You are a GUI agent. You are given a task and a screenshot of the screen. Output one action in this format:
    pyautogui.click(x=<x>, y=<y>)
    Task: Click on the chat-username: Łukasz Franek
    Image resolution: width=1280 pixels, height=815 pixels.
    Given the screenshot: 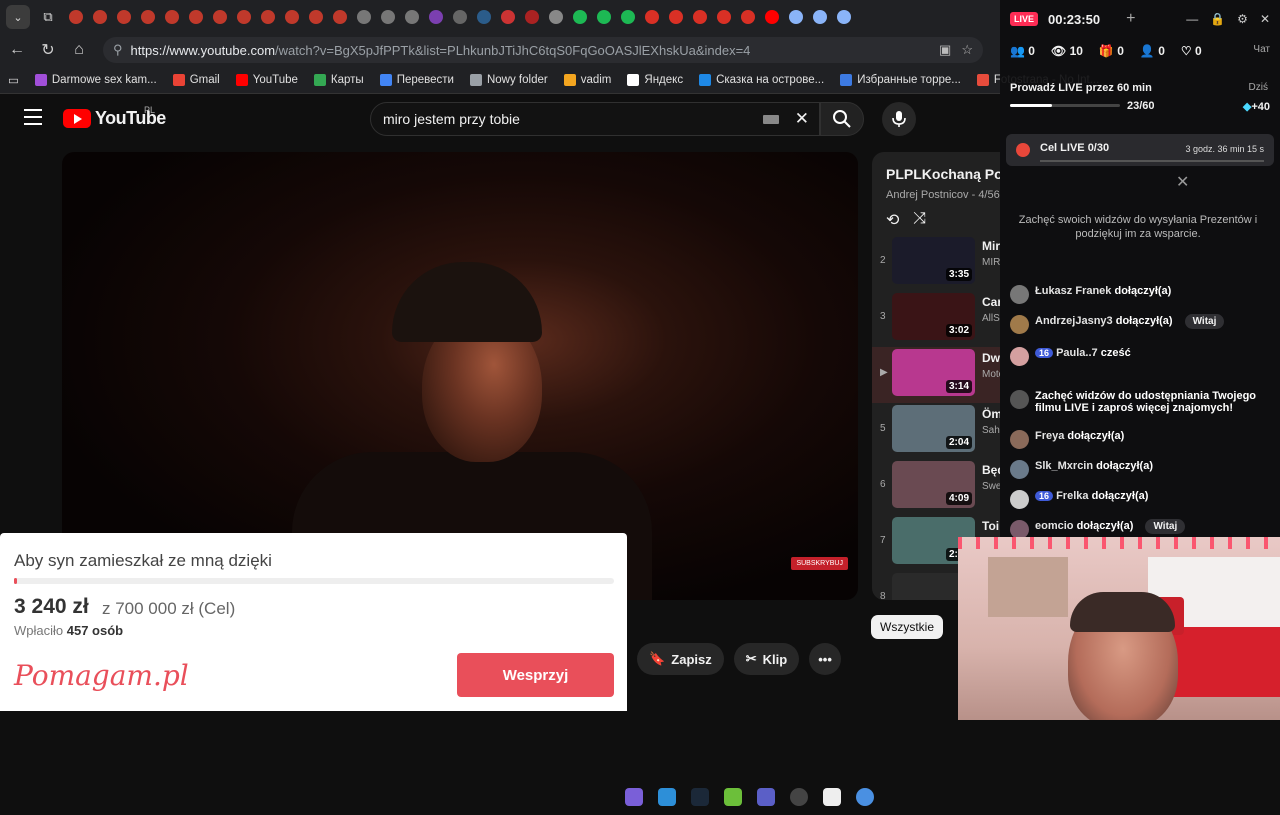 What is the action you would take?
    pyautogui.click(x=1073, y=291)
    